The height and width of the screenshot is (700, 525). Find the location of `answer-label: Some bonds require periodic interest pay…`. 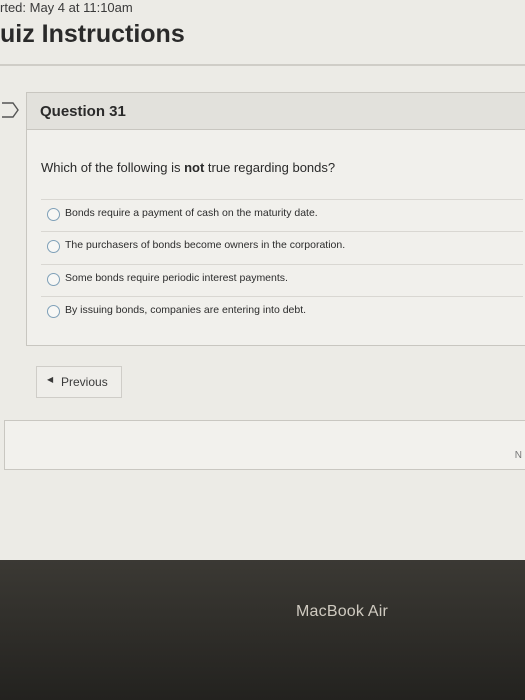

answer-label: Some bonds require periodic interest pay… is located at coordinates (176, 278).